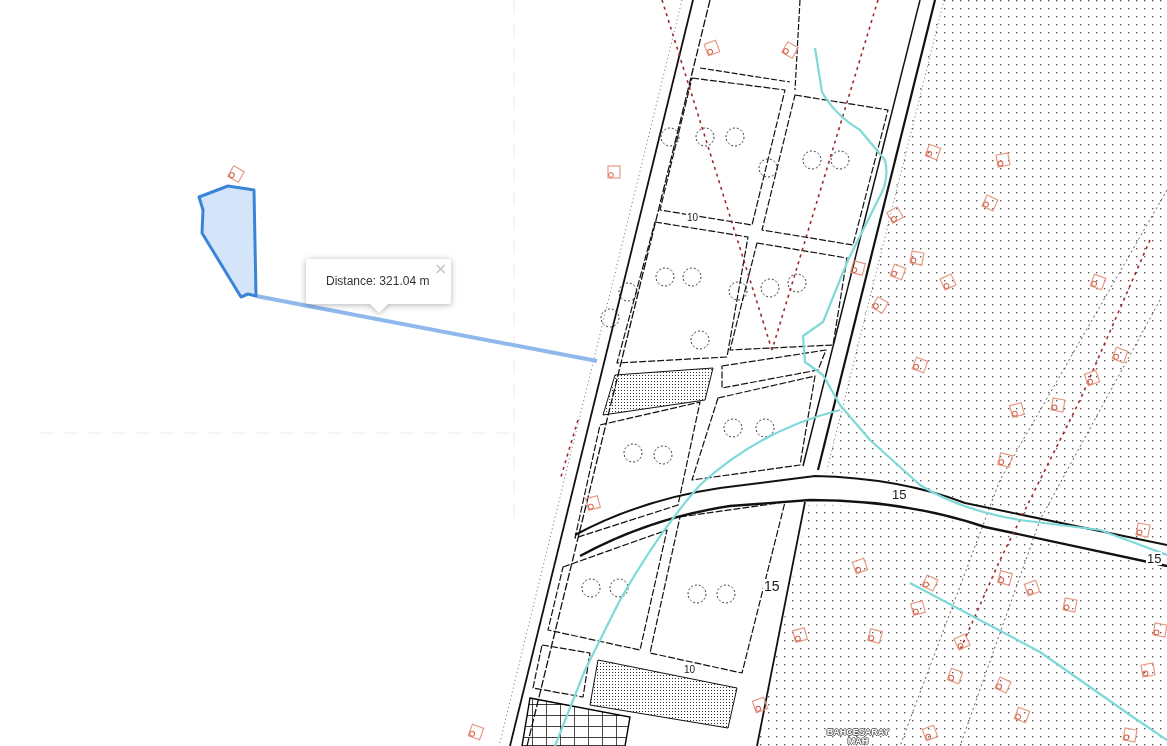  Describe the element at coordinates (441, 269) in the screenshot. I see `close-button: ×` at that location.